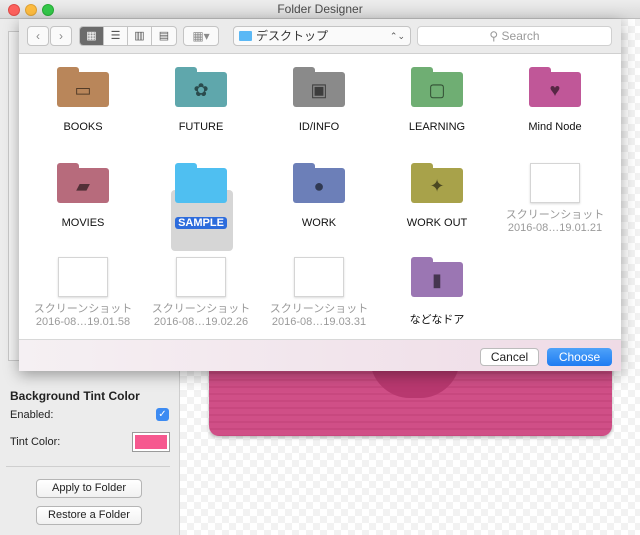  I want to click on cover-flow-icon: ▤, so click(164, 36).